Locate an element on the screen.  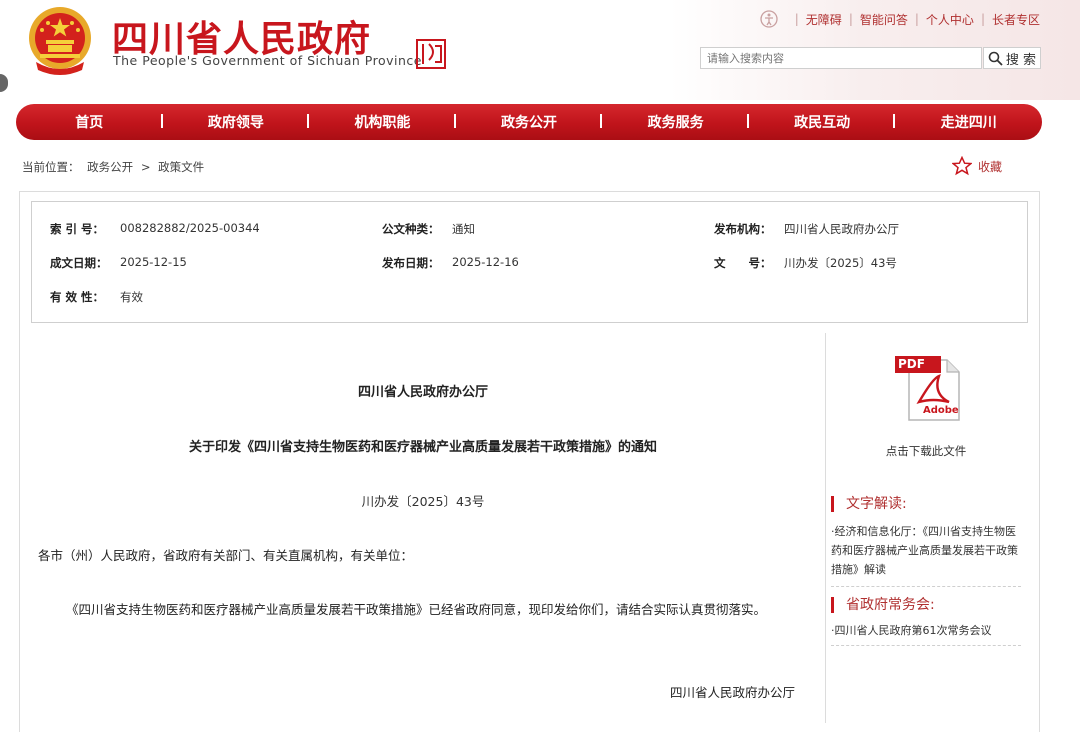
nav-item-services: 政务服务 is located at coordinates (675, 122).